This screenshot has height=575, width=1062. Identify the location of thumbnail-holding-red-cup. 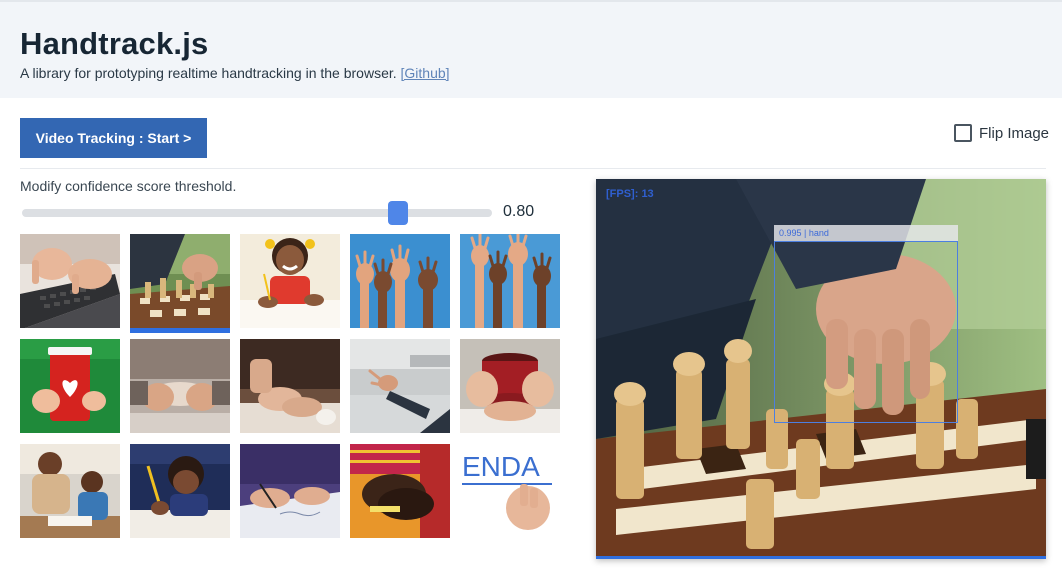
(70, 386).